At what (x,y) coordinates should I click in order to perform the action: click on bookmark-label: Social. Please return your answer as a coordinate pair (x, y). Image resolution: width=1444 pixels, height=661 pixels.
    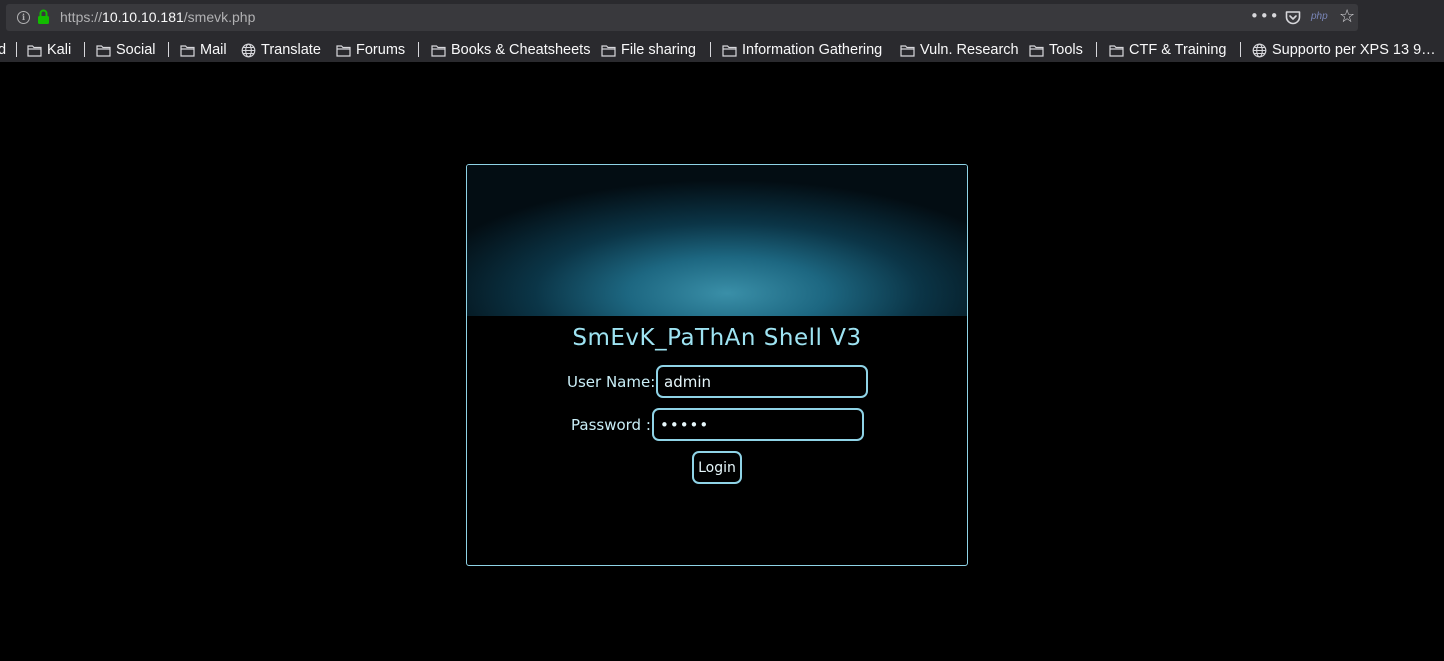
    Looking at the image, I should click on (136, 50).